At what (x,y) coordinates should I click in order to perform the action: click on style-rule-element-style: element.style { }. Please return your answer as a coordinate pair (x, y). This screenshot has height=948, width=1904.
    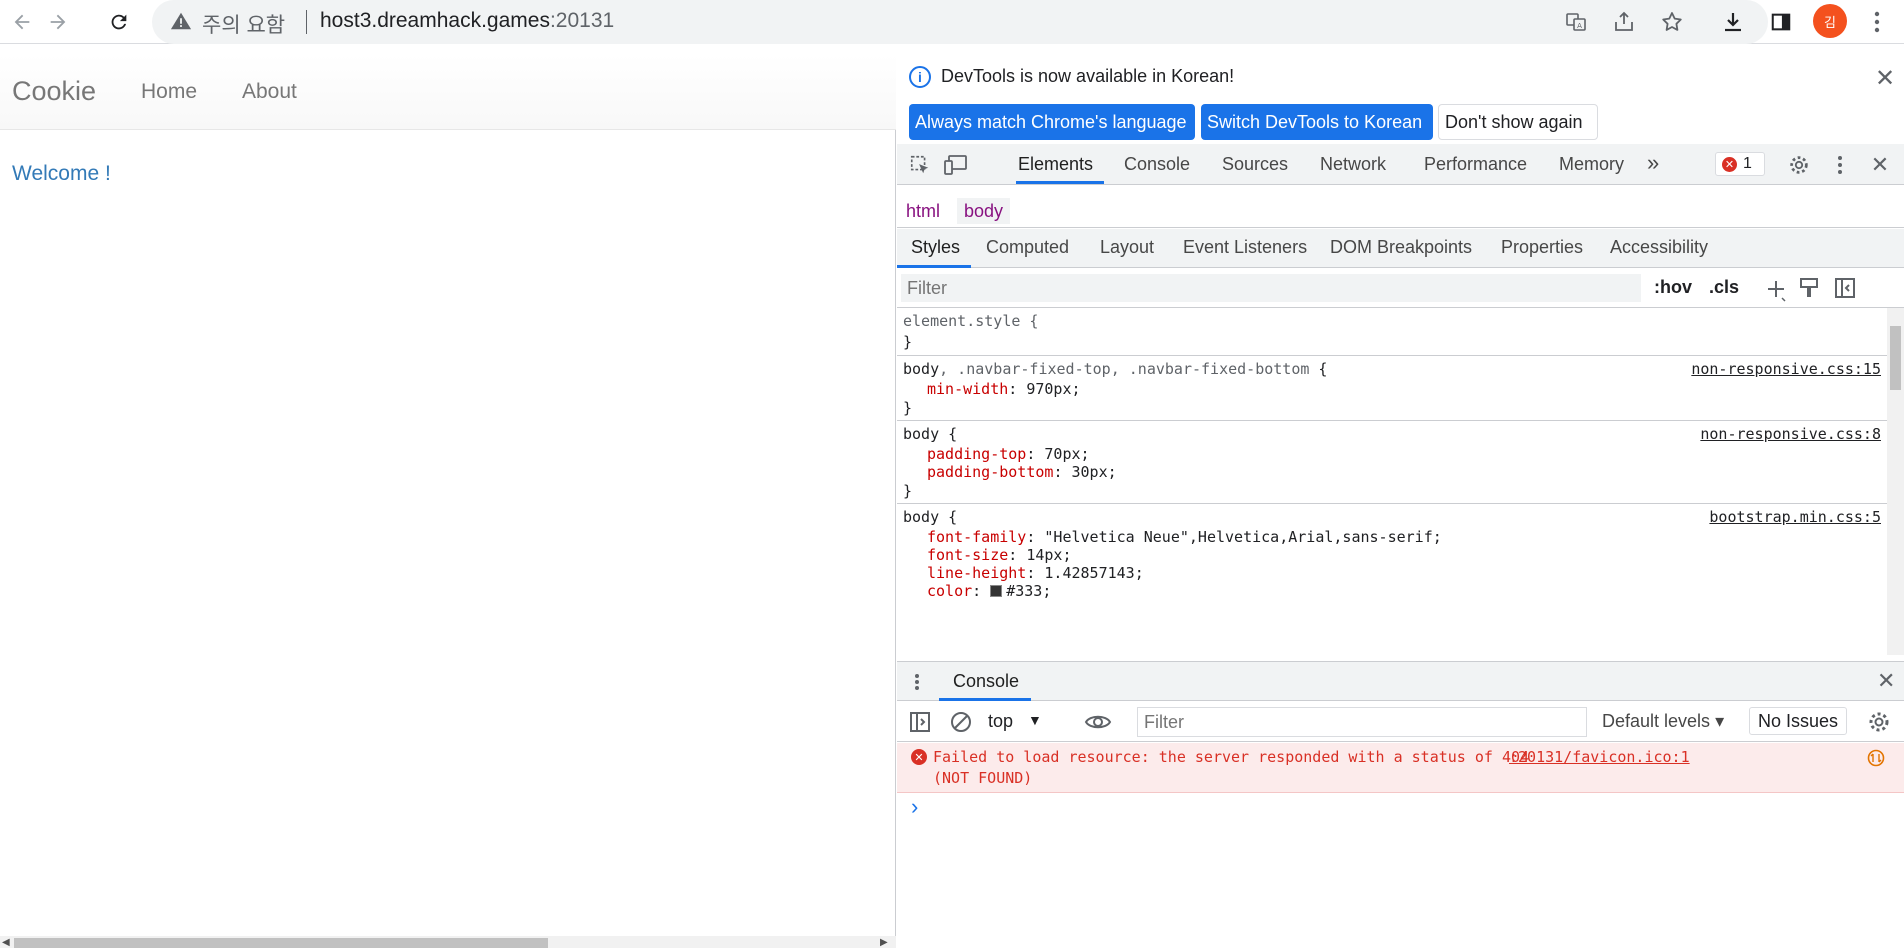
    Looking at the image, I should click on (1392, 332).